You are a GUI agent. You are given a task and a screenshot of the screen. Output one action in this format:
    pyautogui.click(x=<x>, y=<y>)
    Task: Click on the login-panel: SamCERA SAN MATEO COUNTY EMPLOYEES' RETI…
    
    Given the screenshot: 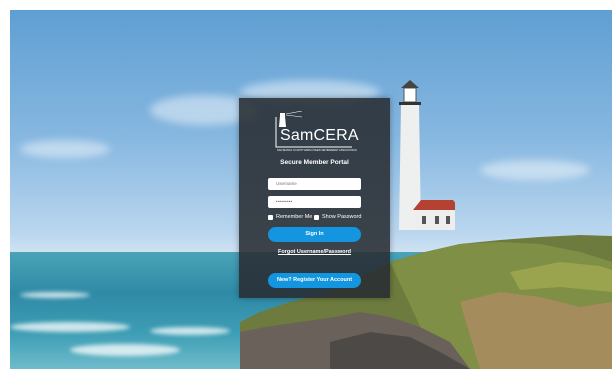 What is the action you would take?
    pyautogui.click(x=314, y=198)
    